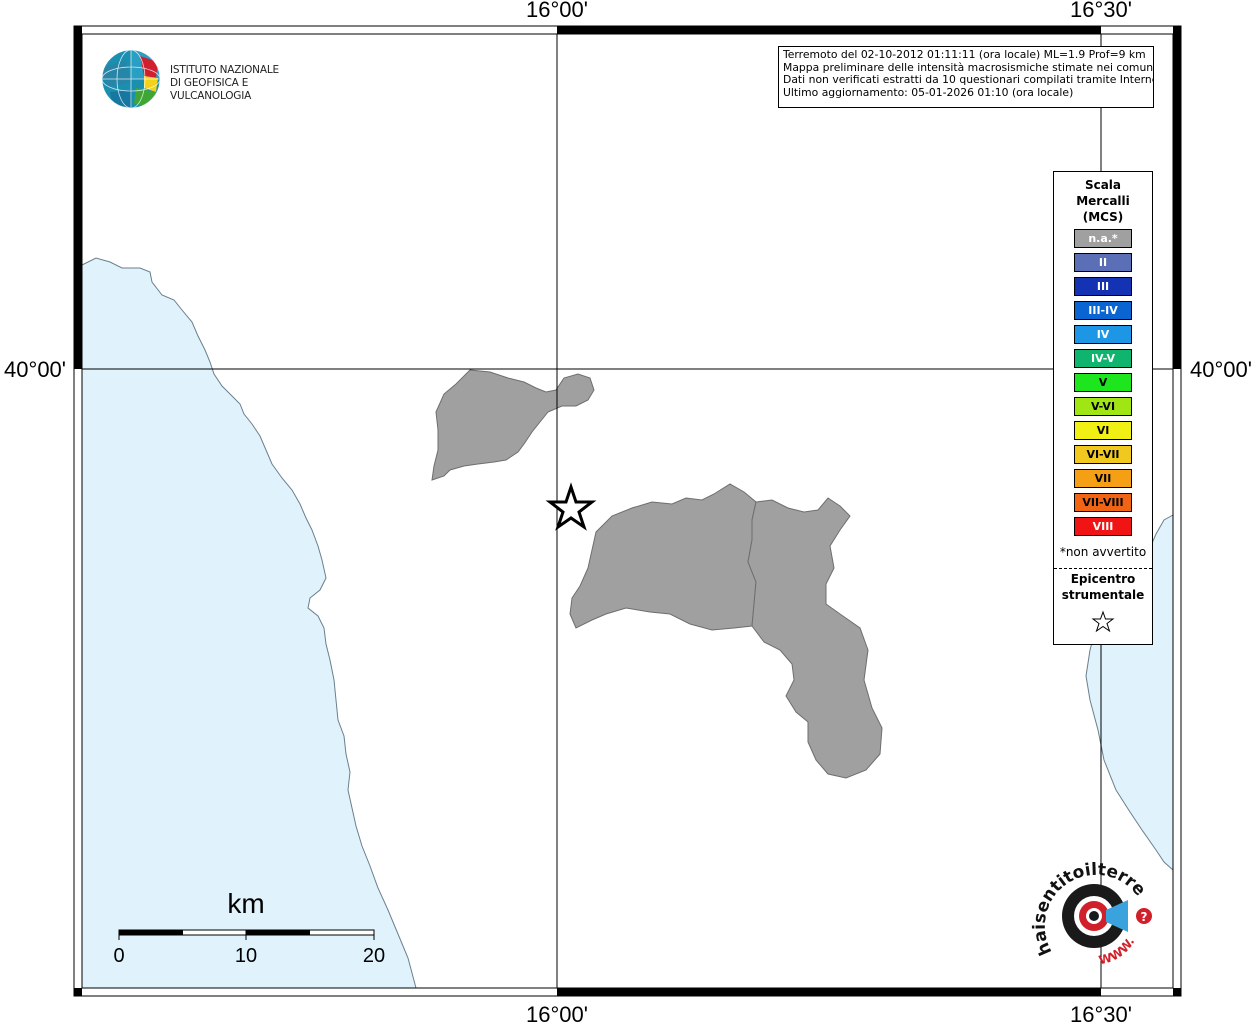  I want to click on scale-unit: km, so click(245, 903).